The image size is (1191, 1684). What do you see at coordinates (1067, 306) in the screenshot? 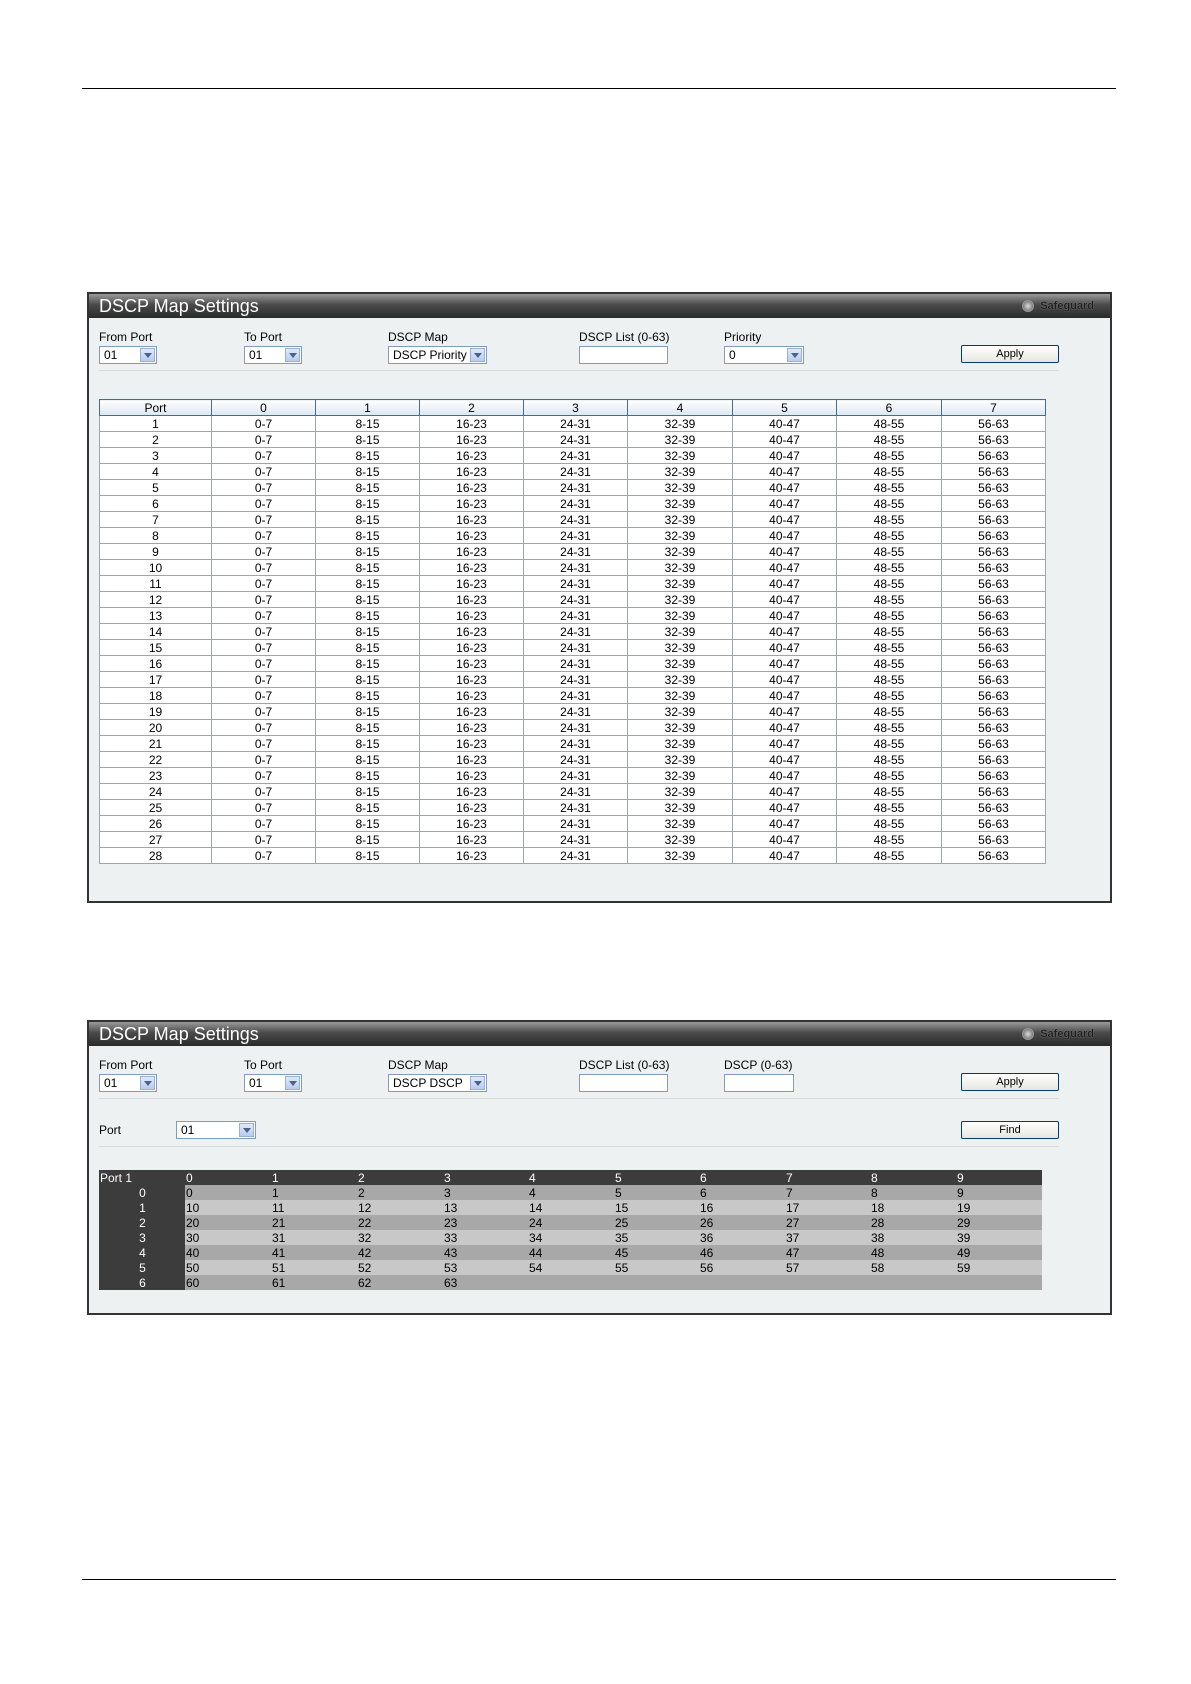
I see `safeguard-label: Safeguard` at bounding box center [1067, 306].